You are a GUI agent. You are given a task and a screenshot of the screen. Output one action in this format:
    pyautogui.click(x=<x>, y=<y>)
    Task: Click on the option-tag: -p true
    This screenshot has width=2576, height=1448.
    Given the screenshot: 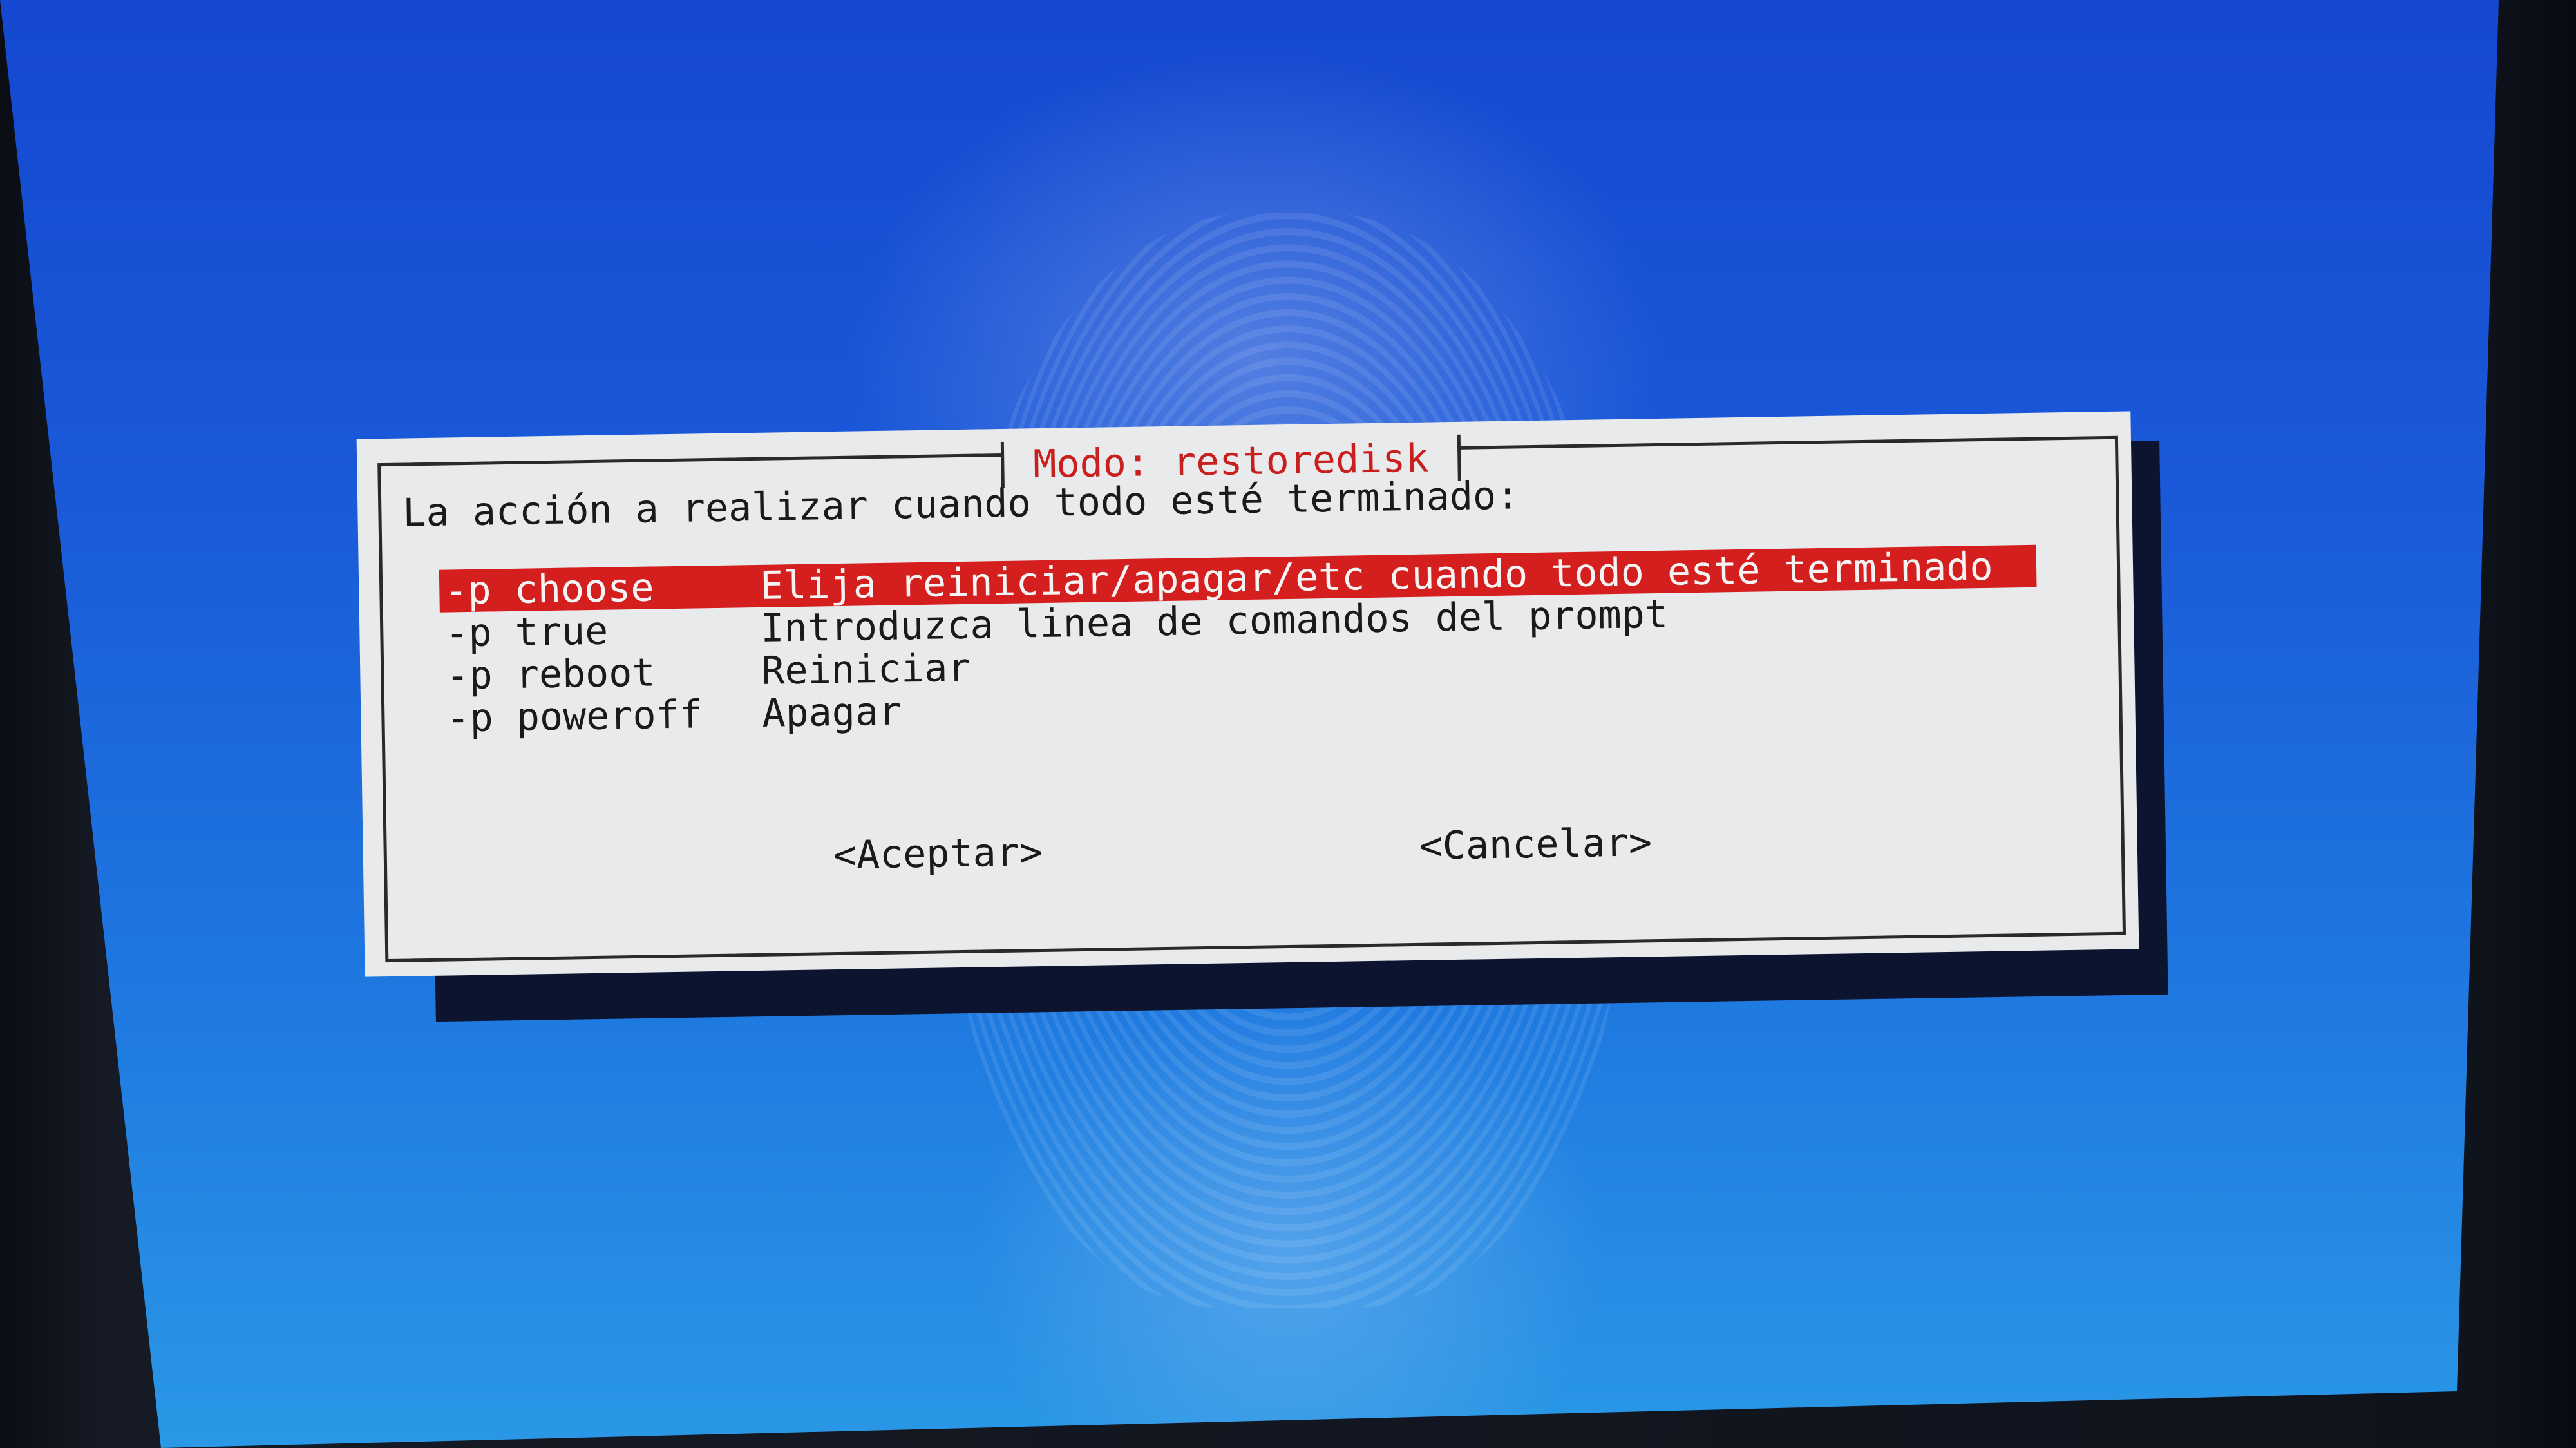 What is the action you would take?
    pyautogui.click(x=526, y=632)
    